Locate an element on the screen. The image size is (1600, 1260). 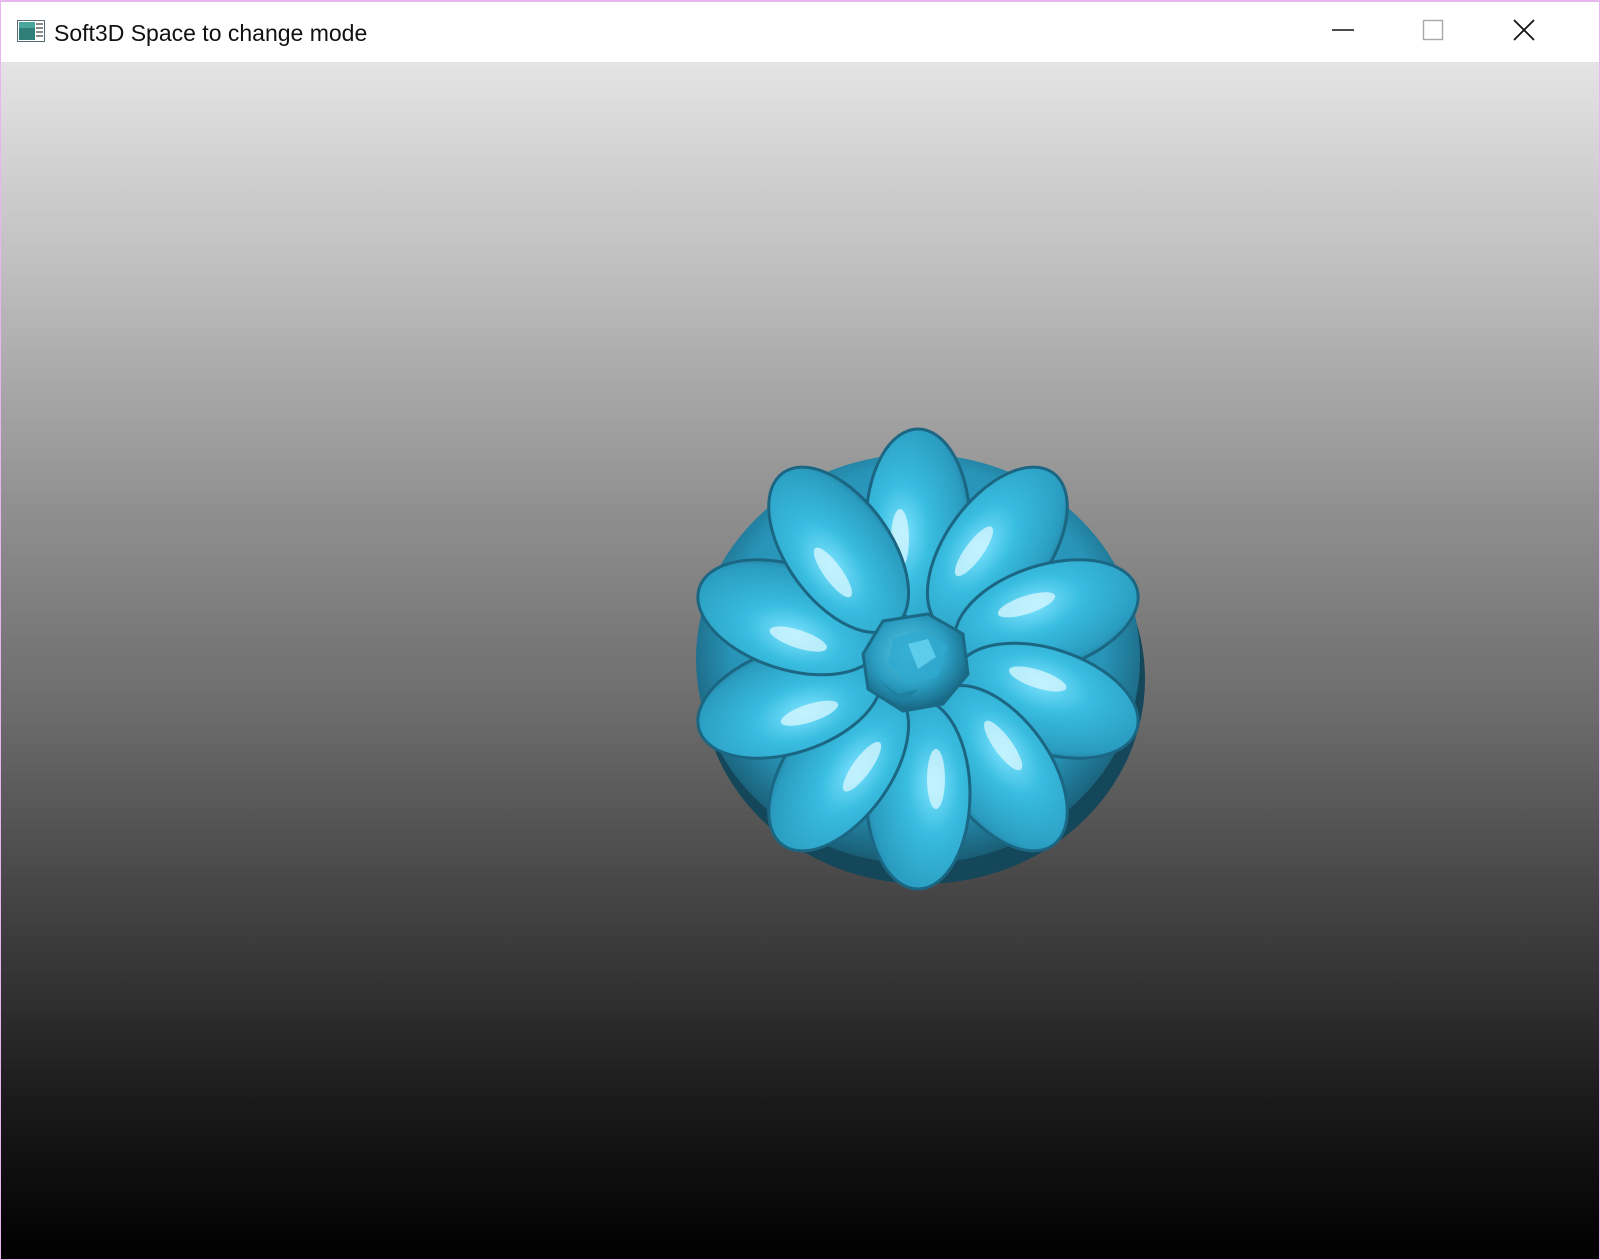
title-bar: Soft3D Space to change mode is located at coordinates (800, 32).